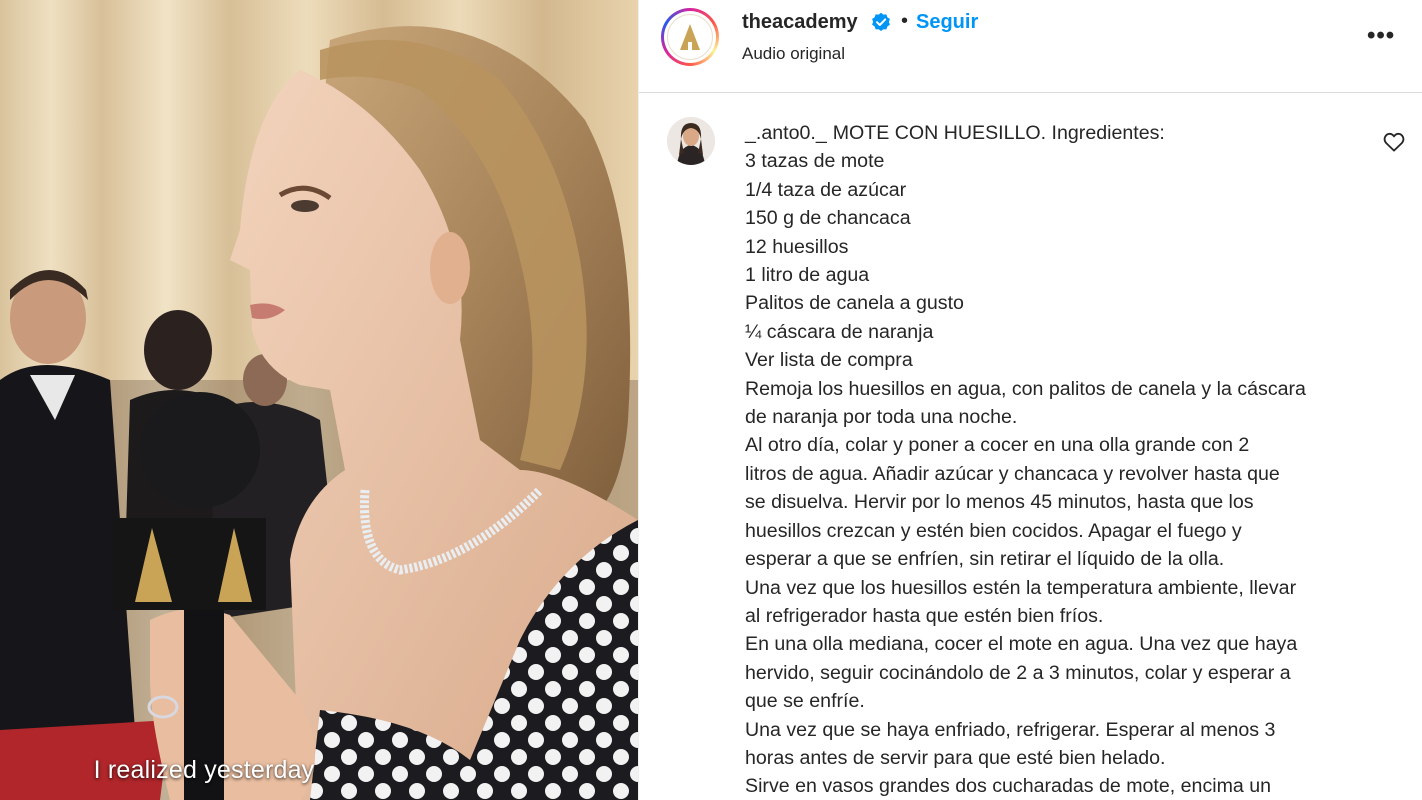 The height and width of the screenshot is (800, 1422). Describe the element at coordinates (828, 218) in the screenshot. I see `comment-line: 150 g de chancaca` at that location.